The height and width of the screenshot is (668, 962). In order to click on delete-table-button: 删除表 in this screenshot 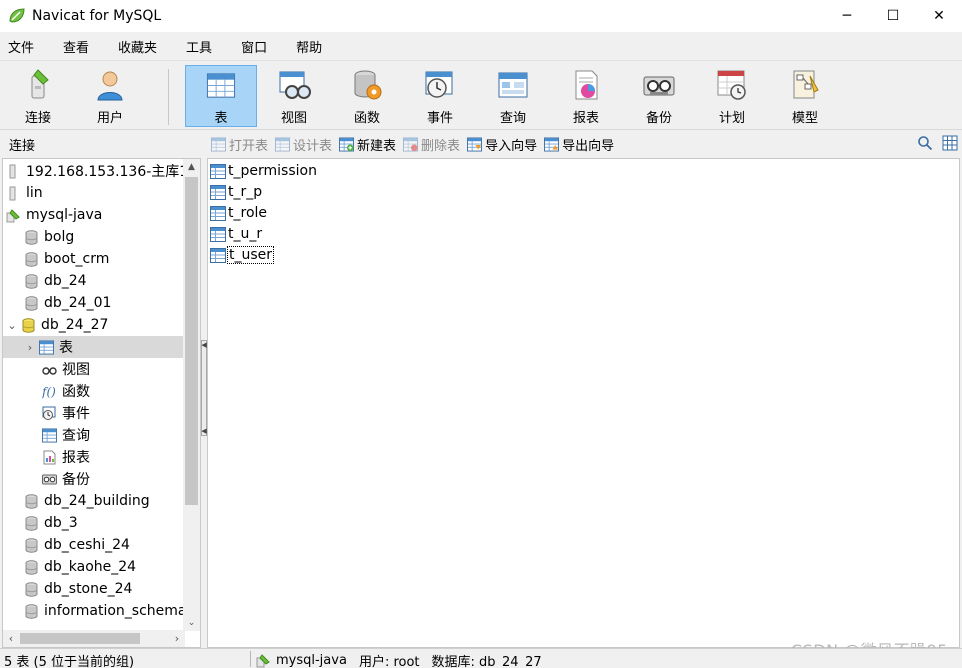, I will do `click(431, 144)`.